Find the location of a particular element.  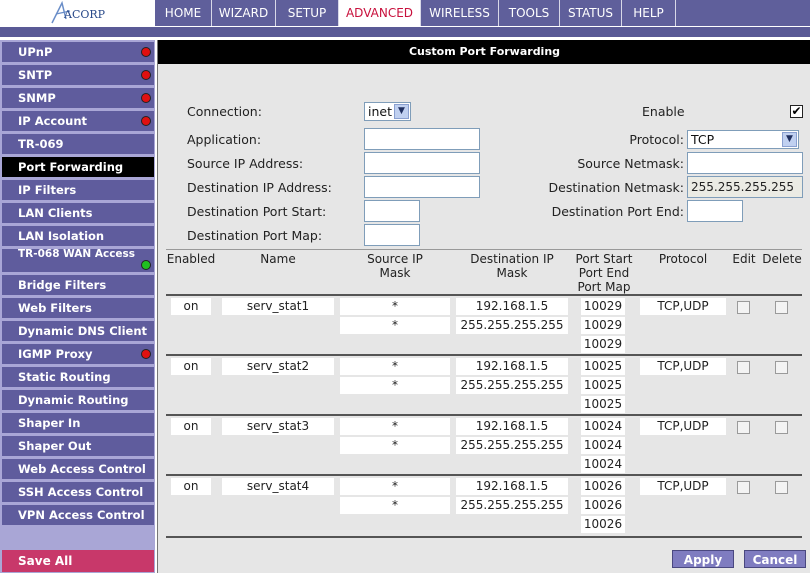

sidebar-item-label: SNMP is located at coordinates (37, 98).